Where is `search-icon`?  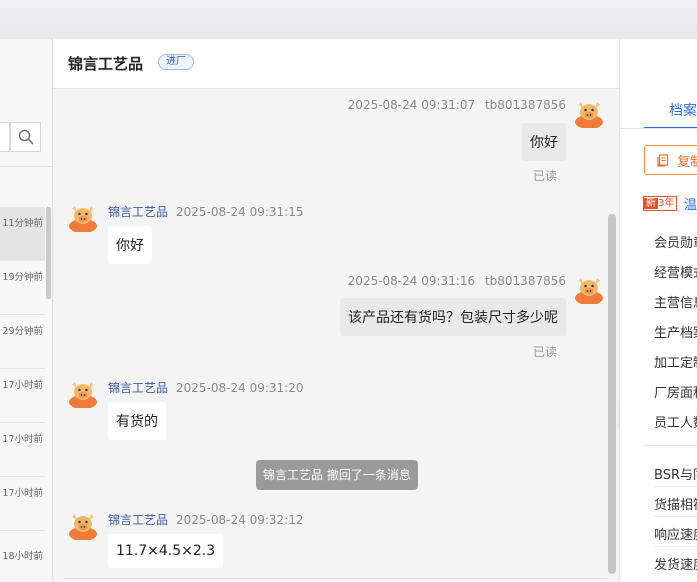
search-icon is located at coordinates (25, 137).